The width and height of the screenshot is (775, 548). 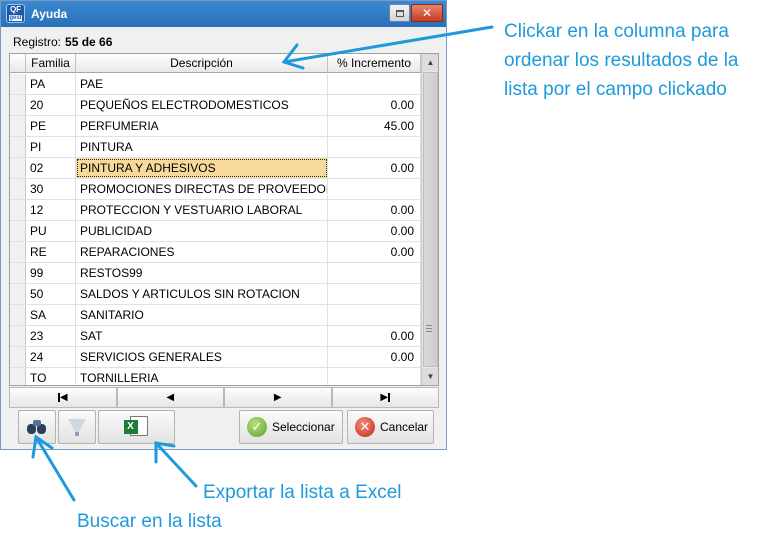 What do you see at coordinates (202, 63) in the screenshot?
I see `column-header-descripcion: Descripción` at bounding box center [202, 63].